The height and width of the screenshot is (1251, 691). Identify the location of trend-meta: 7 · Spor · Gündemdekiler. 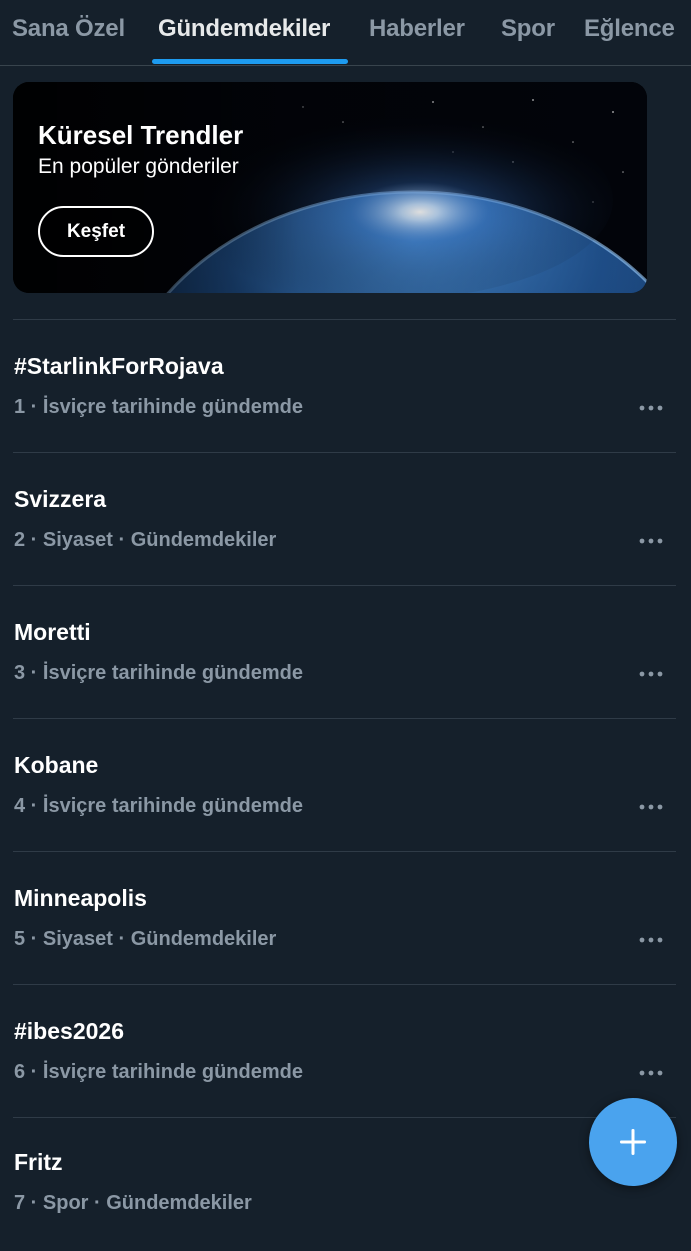
(133, 1203).